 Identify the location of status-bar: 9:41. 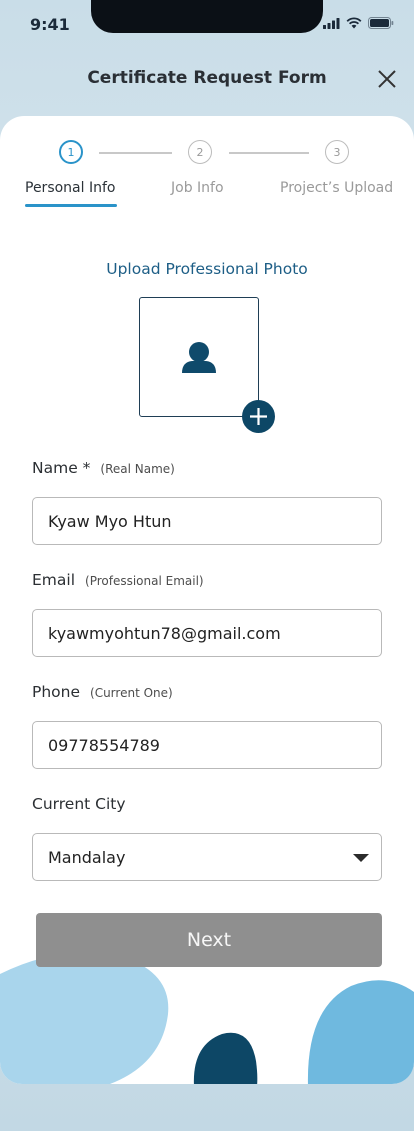
(207, 24).